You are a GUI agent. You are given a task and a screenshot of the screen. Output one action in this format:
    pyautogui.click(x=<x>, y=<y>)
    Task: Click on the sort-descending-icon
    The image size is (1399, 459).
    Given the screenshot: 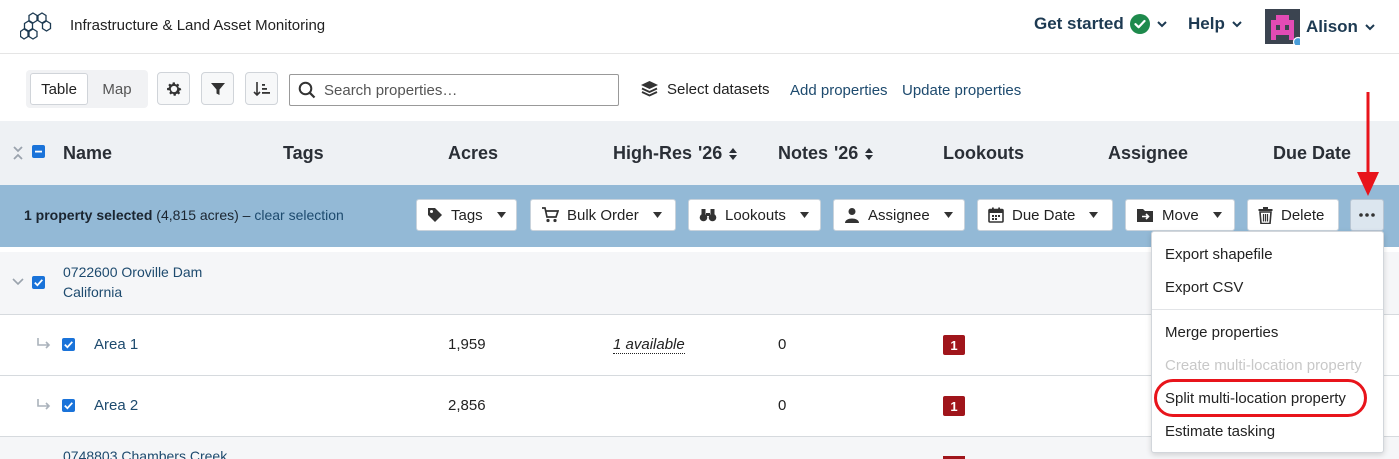 What is the action you would take?
    pyautogui.click(x=261, y=89)
    